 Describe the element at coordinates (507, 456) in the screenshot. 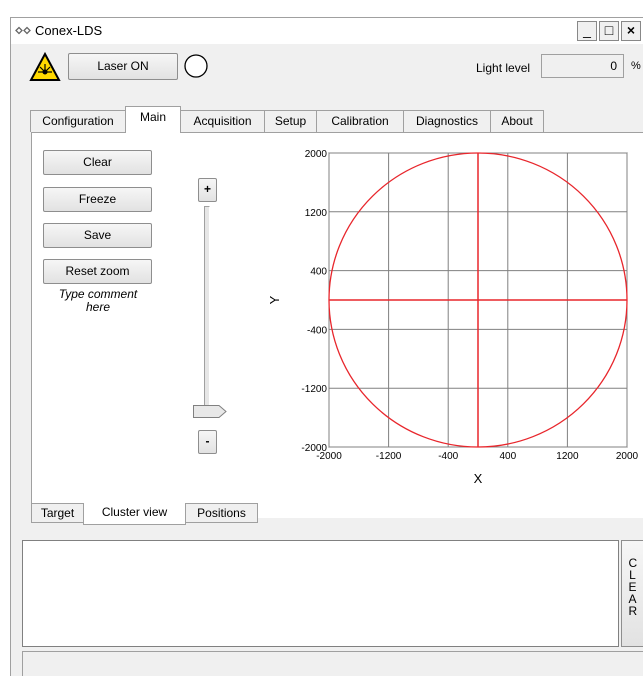

I see `x-tick-label: 400` at that location.